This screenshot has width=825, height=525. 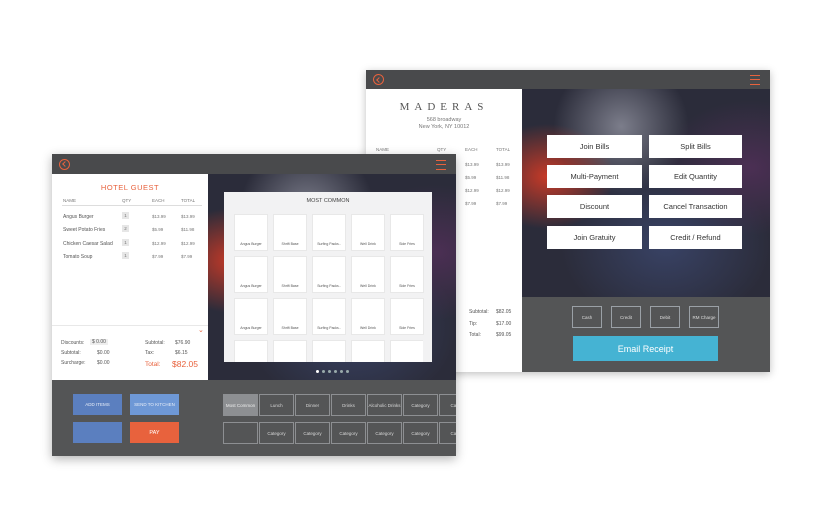 I want to click on header-divider, so click(x=132, y=205).